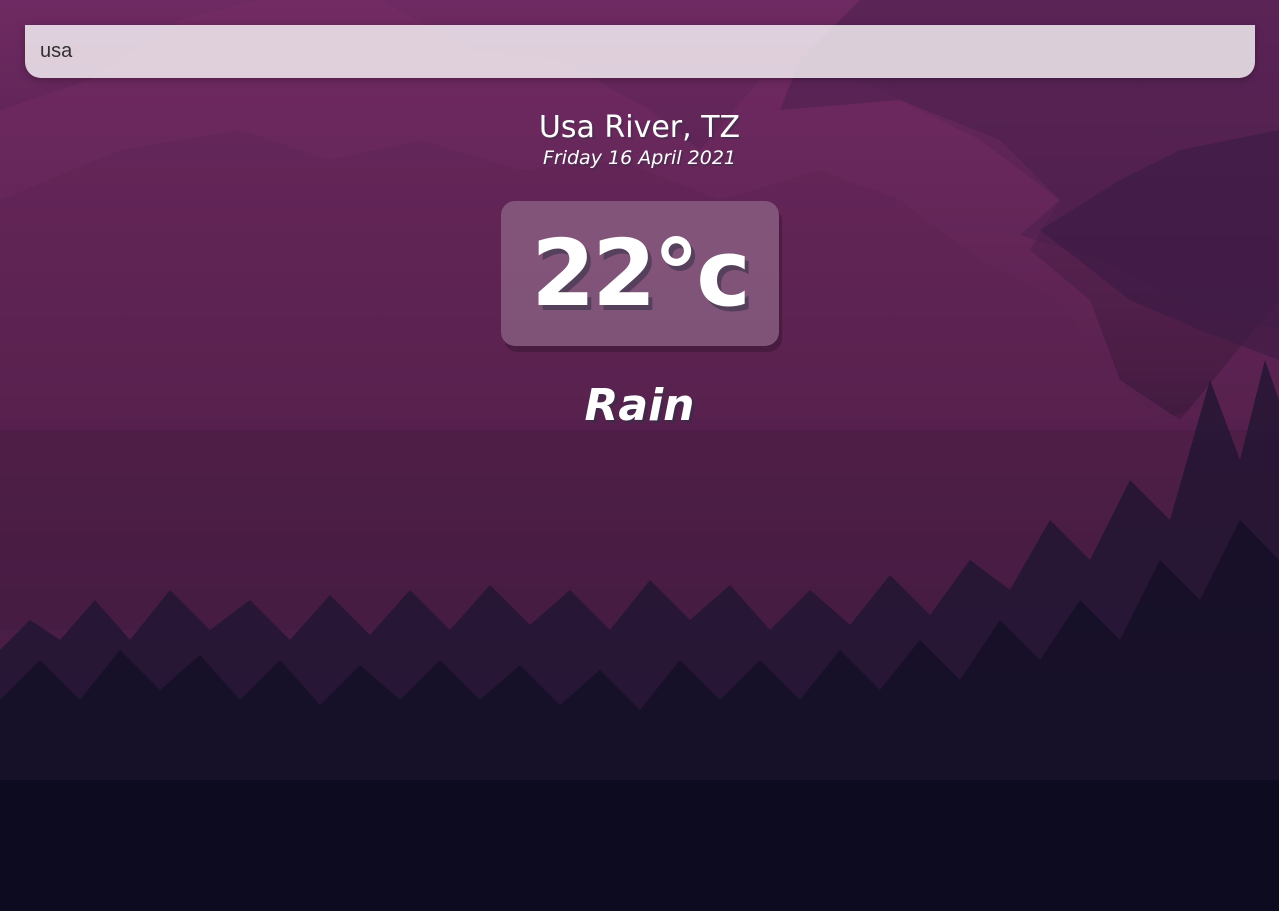 The image size is (1279, 911). What do you see at coordinates (639, 127) in the screenshot?
I see `location-name: Usa River, TZ` at bounding box center [639, 127].